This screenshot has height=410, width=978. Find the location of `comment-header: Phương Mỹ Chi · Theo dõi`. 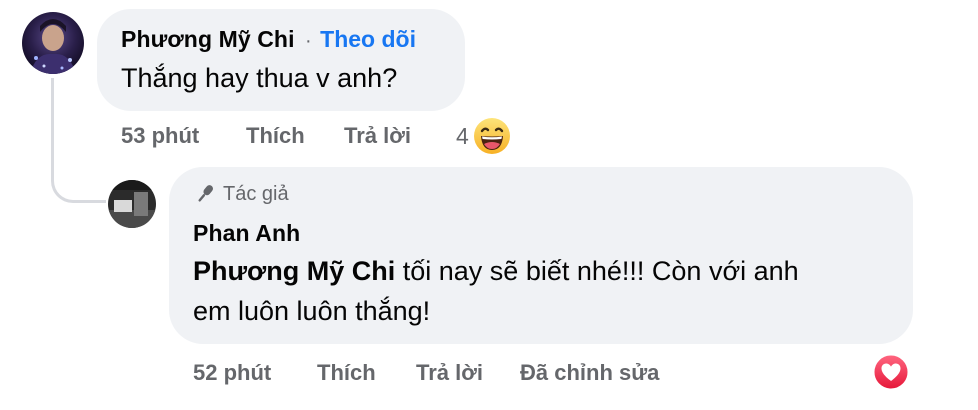

comment-header: Phương Mỹ Chi · Theo dõi is located at coordinates (268, 39).